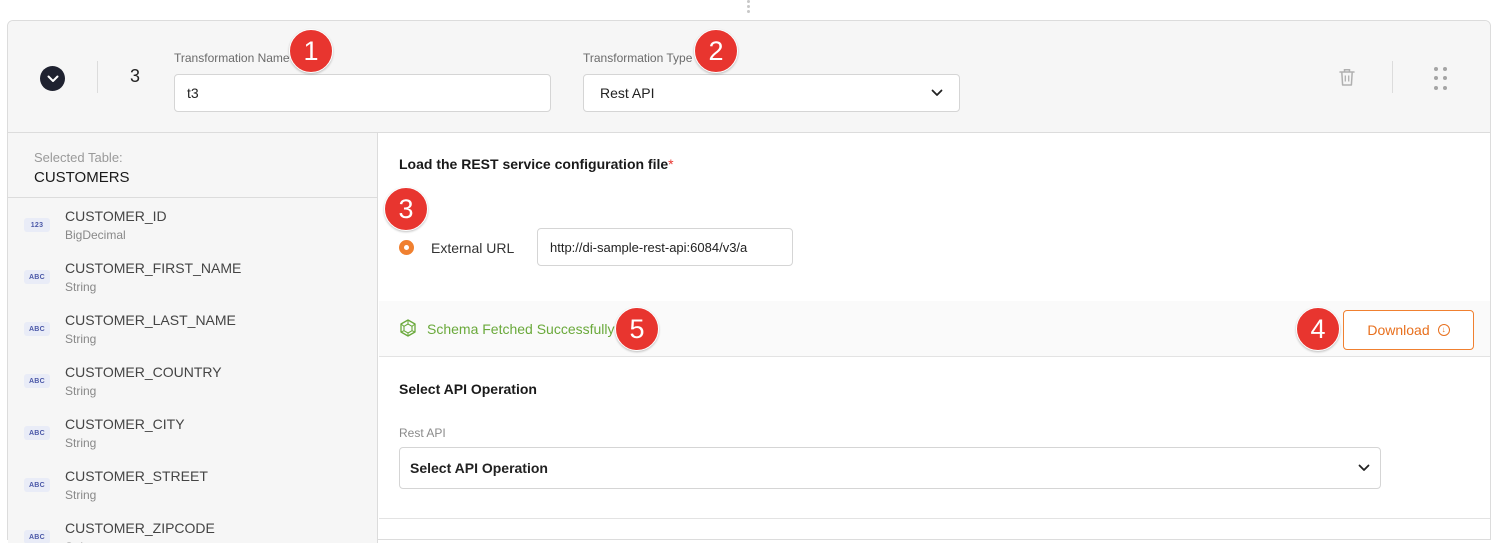 The height and width of the screenshot is (543, 1501). What do you see at coordinates (135, 76) in the screenshot?
I see `step-number: 3` at bounding box center [135, 76].